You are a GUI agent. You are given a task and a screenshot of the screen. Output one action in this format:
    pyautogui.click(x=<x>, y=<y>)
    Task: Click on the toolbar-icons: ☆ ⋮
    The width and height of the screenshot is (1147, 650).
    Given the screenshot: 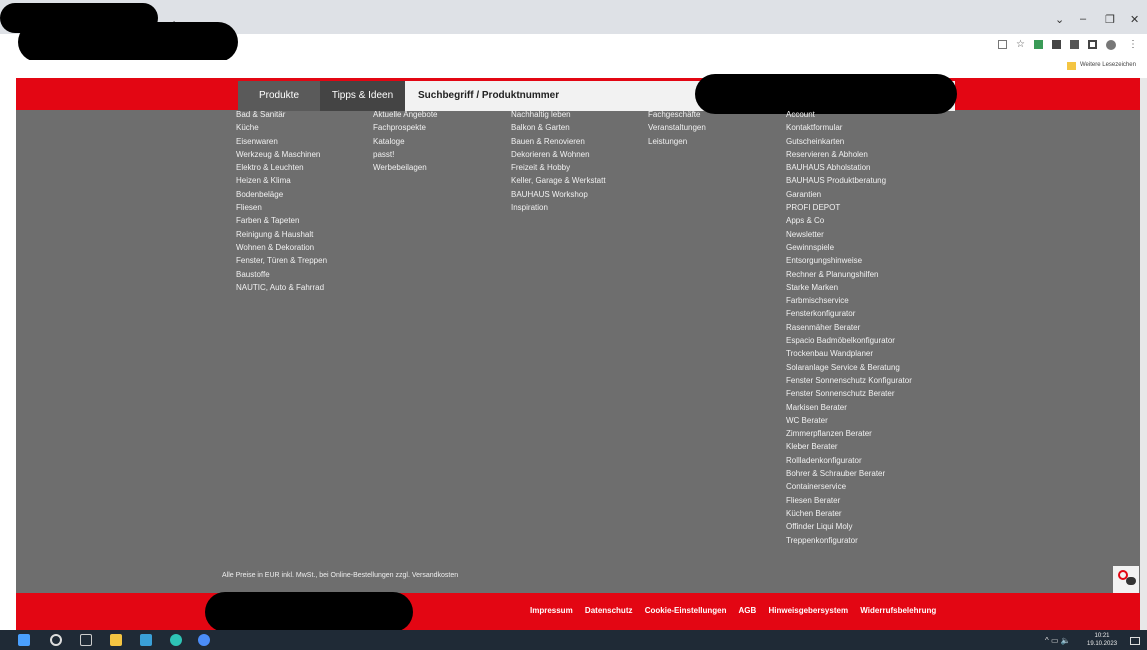 What is the action you would take?
    pyautogui.click(x=1070, y=46)
    